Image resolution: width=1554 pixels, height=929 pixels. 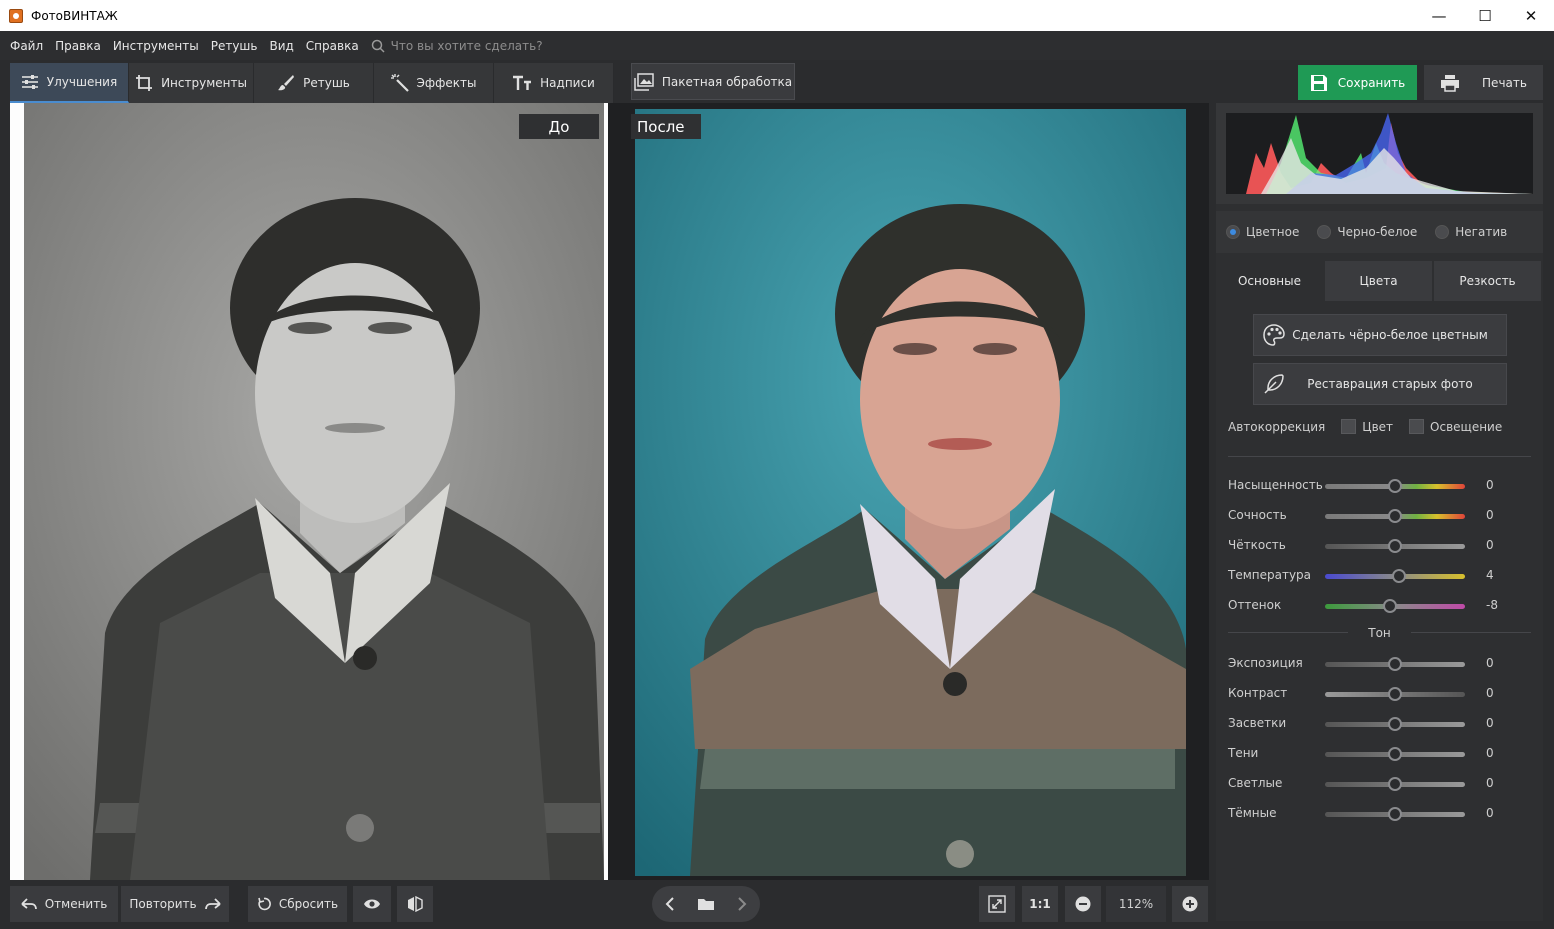 I want to click on maximize-button: ☐, so click(x=1485, y=15).